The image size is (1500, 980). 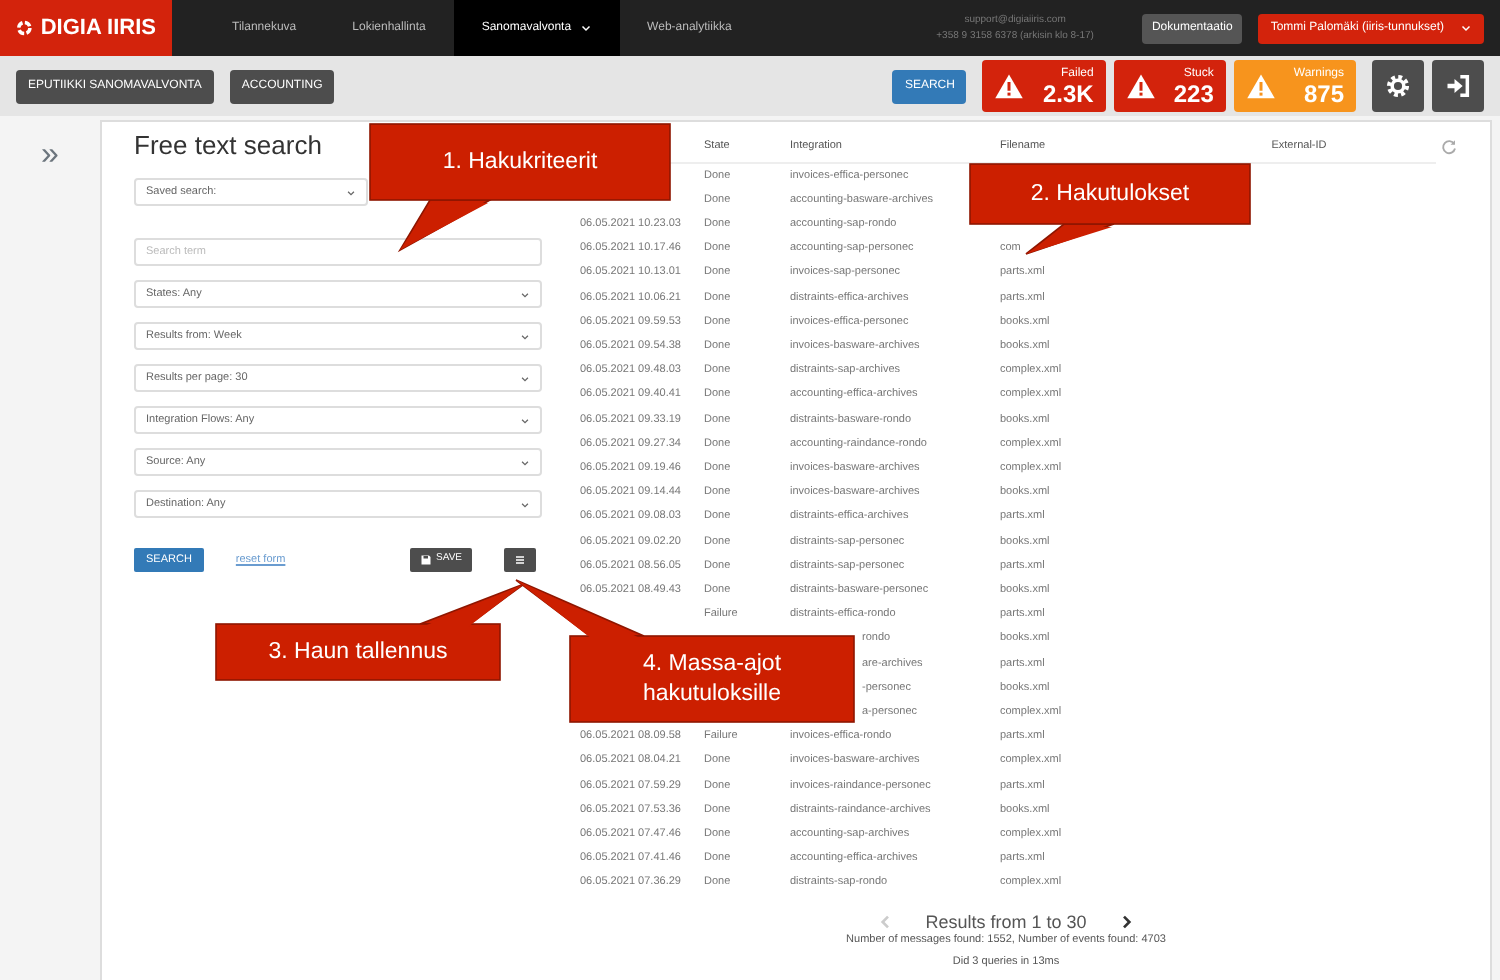 What do you see at coordinates (426, 560) in the screenshot?
I see `save-icon` at bounding box center [426, 560].